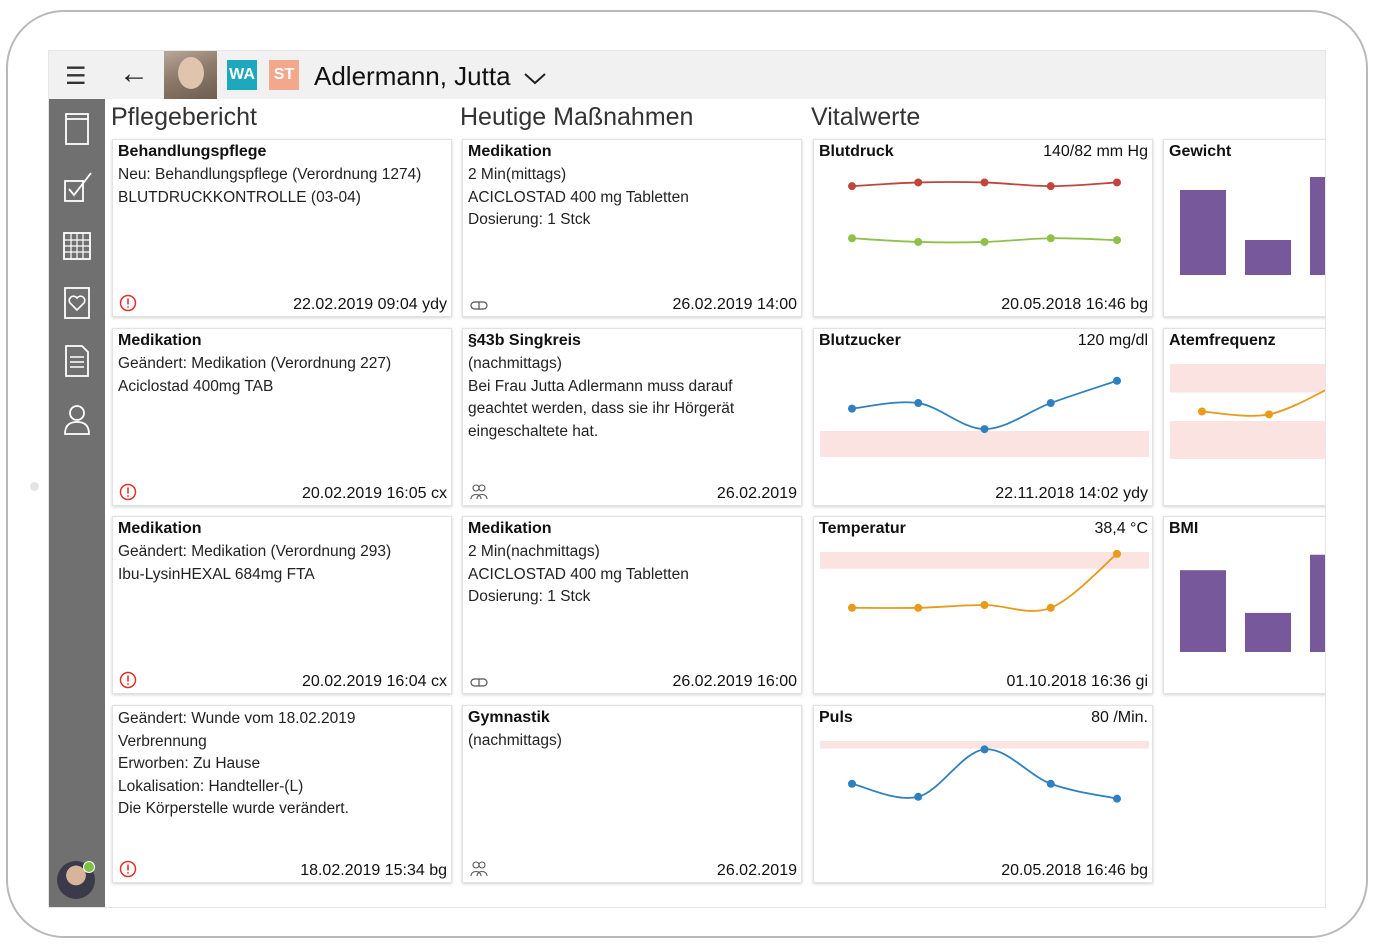 This screenshot has width=1375, height=945. Describe the element at coordinates (282, 228) in the screenshot. I see `report-card: Behandlungspflege Neu` at that location.